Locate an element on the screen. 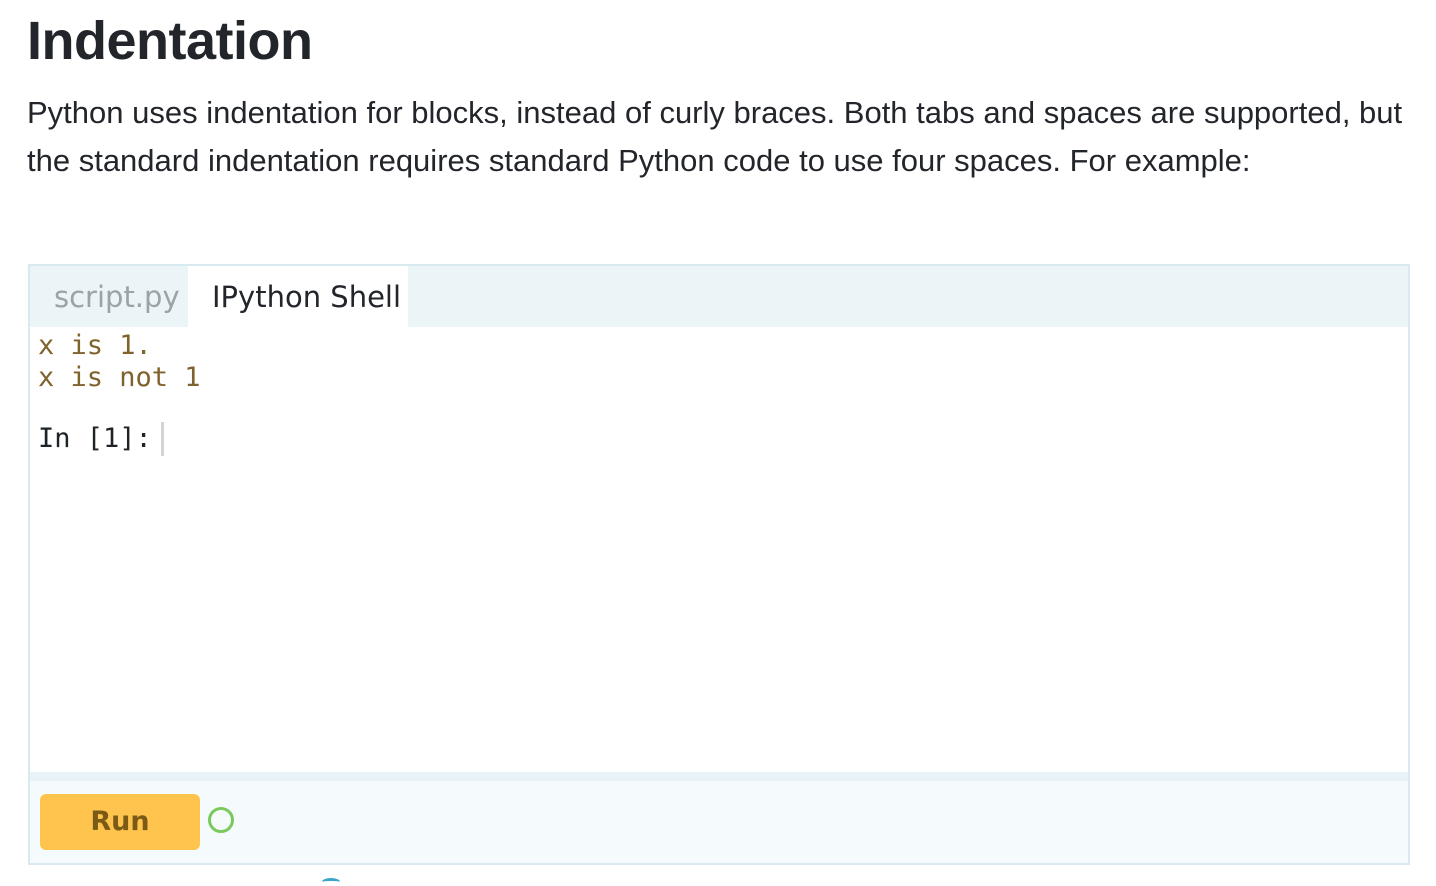 Image resolution: width=1436 pixels, height=886 pixels. page-title: Indentation is located at coordinates (170, 41).